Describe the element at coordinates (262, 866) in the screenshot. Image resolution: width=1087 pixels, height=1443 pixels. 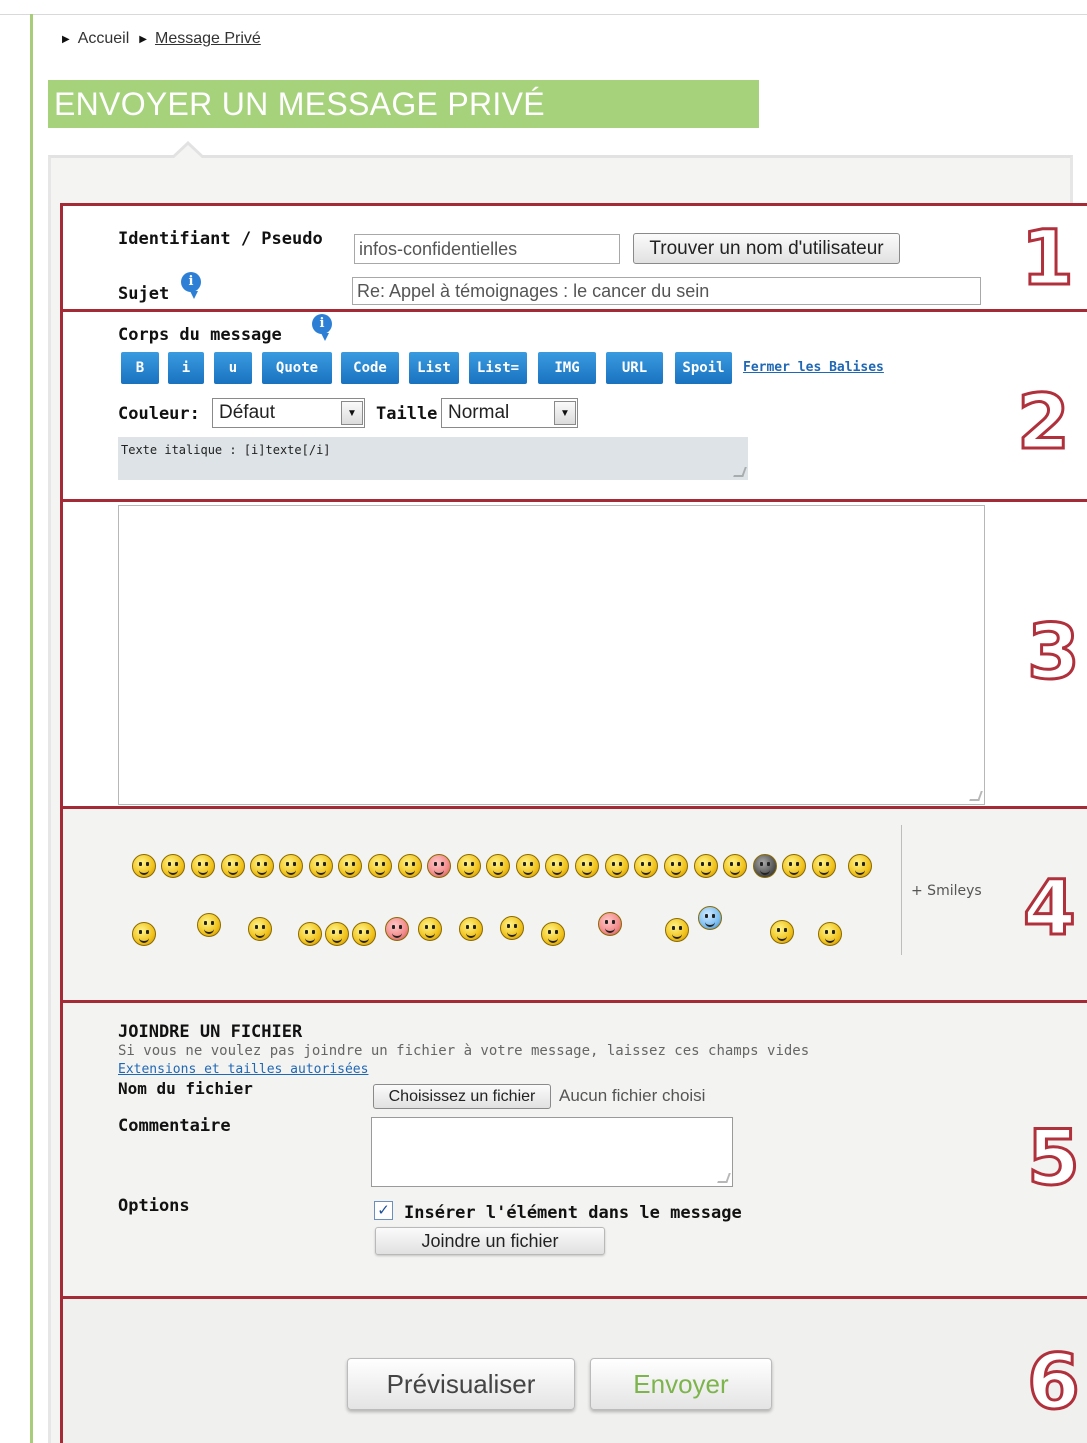
I see `smiley-confused-icon` at that location.